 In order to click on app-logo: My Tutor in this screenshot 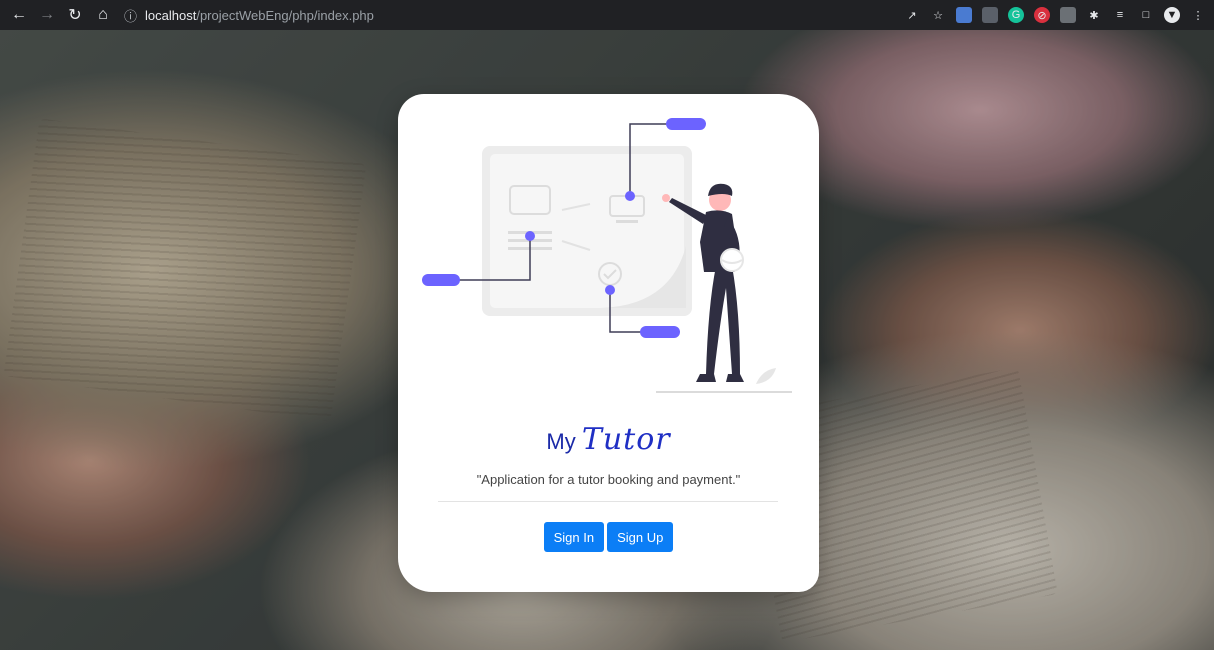, I will do `click(608, 441)`.